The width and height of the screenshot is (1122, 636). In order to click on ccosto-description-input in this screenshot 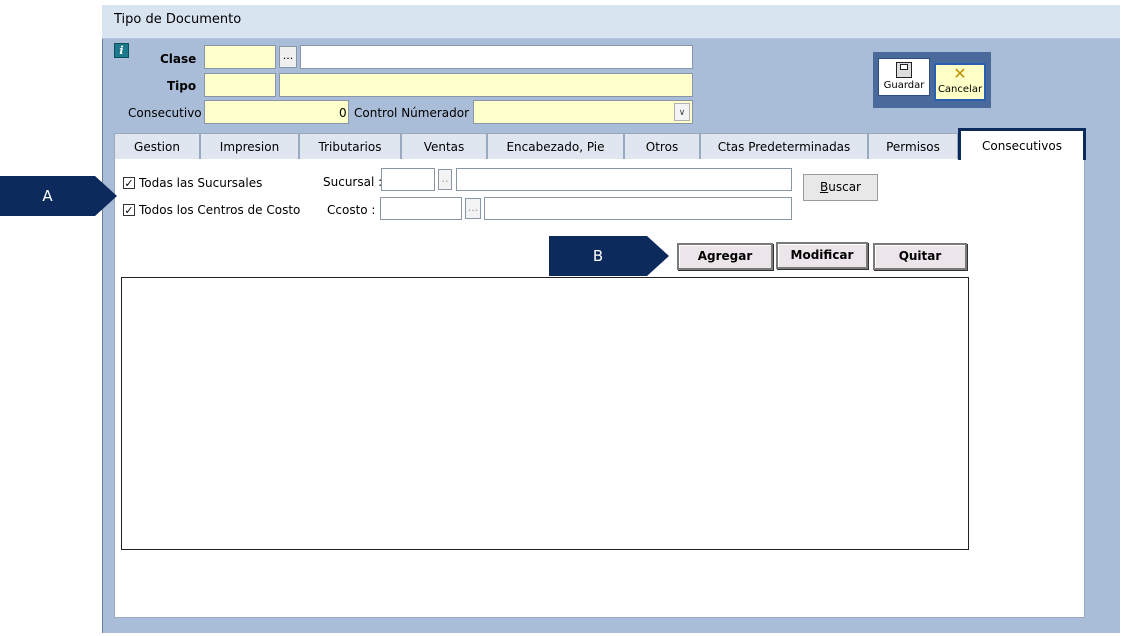, I will do `click(638, 208)`.